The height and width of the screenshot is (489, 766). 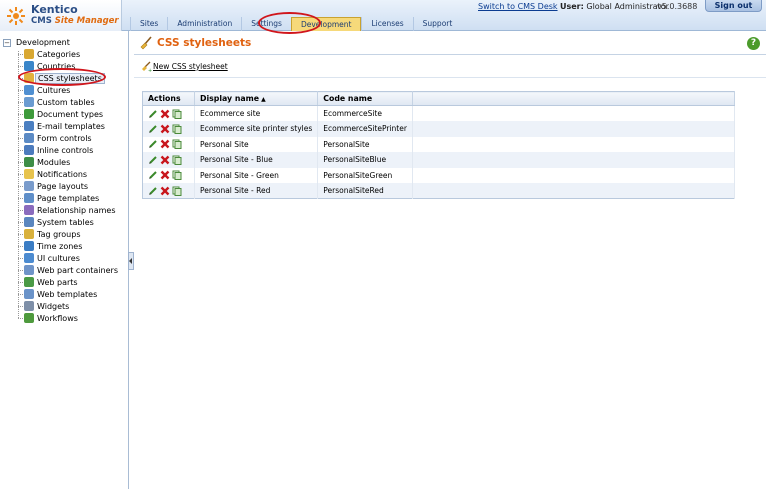 What do you see at coordinates (29, 246) in the screenshot?
I see `clock-icon` at bounding box center [29, 246].